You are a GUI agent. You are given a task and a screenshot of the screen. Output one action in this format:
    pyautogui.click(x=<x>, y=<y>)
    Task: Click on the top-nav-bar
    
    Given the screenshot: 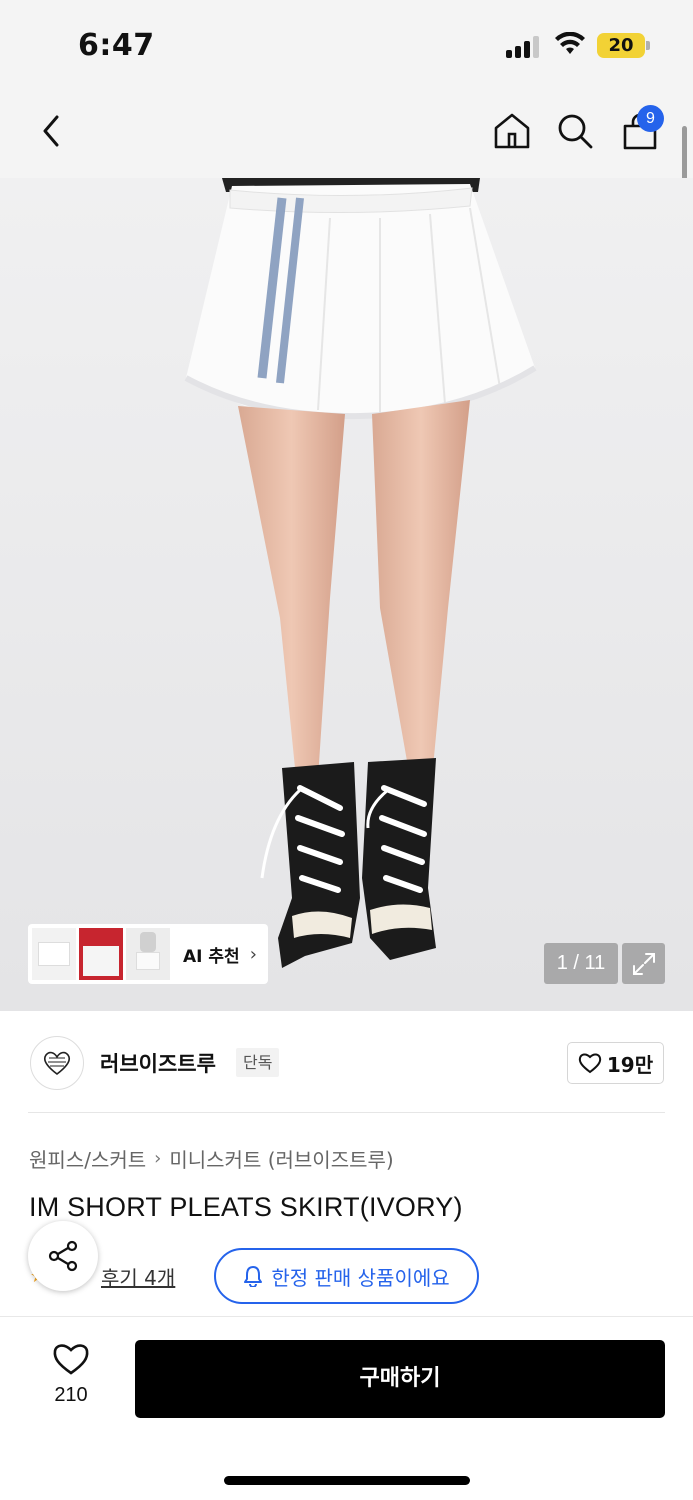 What is the action you would take?
    pyautogui.click(x=346, y=135)
    